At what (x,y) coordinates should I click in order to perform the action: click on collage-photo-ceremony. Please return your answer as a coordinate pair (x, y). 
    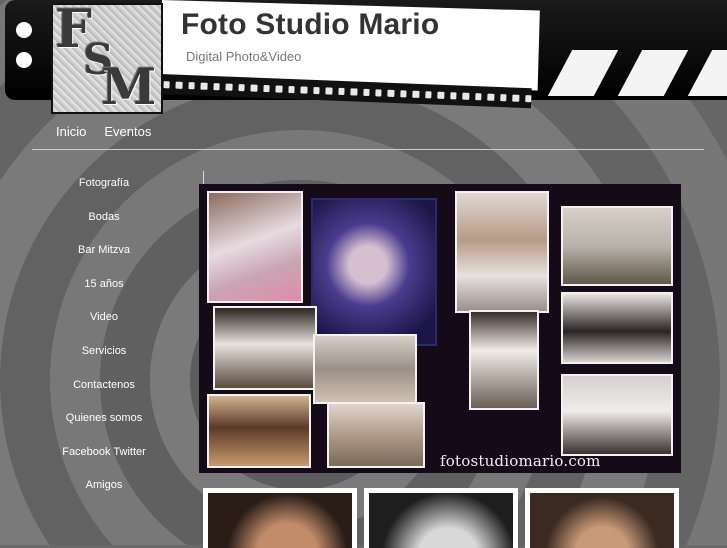
    Looking at the image, I should click on (365, 369).